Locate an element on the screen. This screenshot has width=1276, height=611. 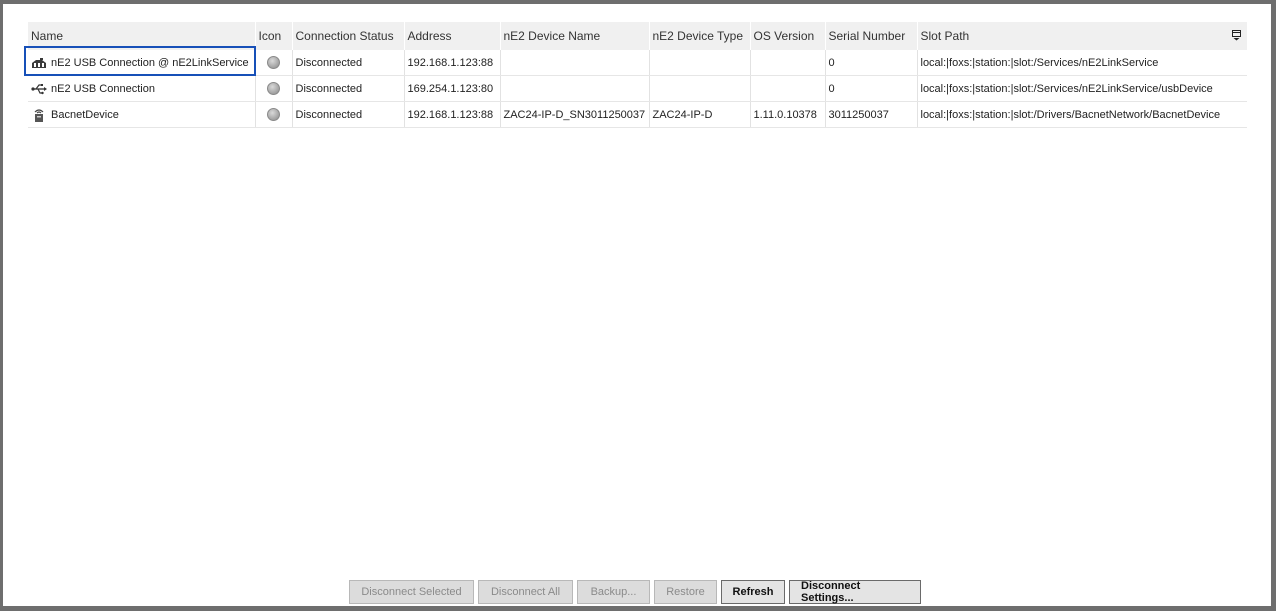
cell-name: BacnetDevice is located at coordinates (142, 114).